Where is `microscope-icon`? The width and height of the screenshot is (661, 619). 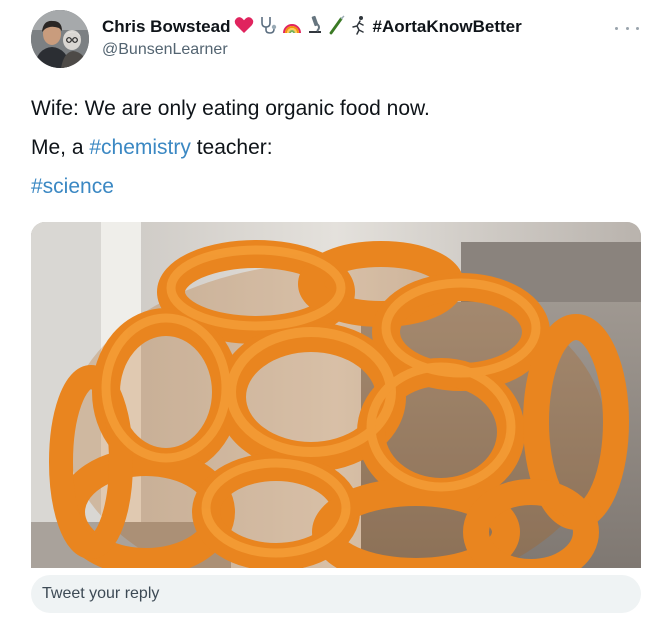 microscope-icon is located at coordinates (315, 27).